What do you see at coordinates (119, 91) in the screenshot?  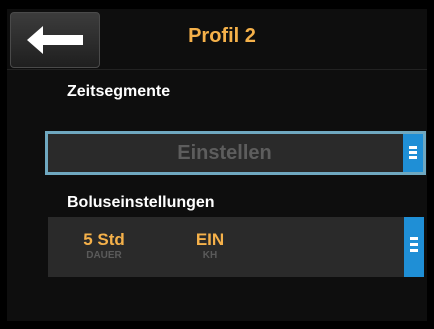 I see `zeitsegmente-label: Zeitsegmente` at bounding box center [119, 91].